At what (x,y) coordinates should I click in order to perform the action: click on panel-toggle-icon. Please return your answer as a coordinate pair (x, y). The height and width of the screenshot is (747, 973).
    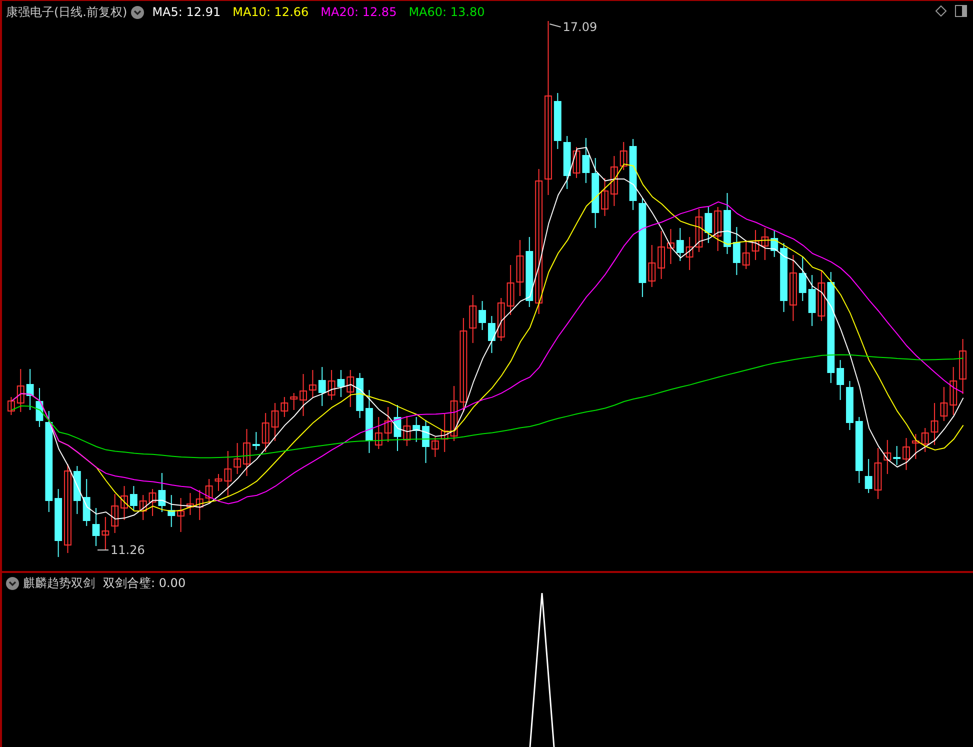
    Looking at the image, I should click on (961, 11).